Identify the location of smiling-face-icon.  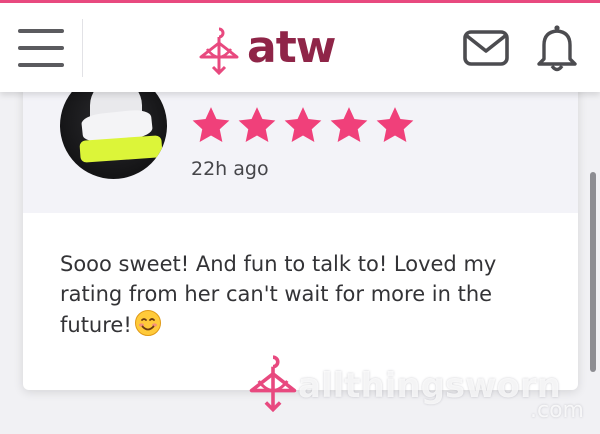
(147, 323).